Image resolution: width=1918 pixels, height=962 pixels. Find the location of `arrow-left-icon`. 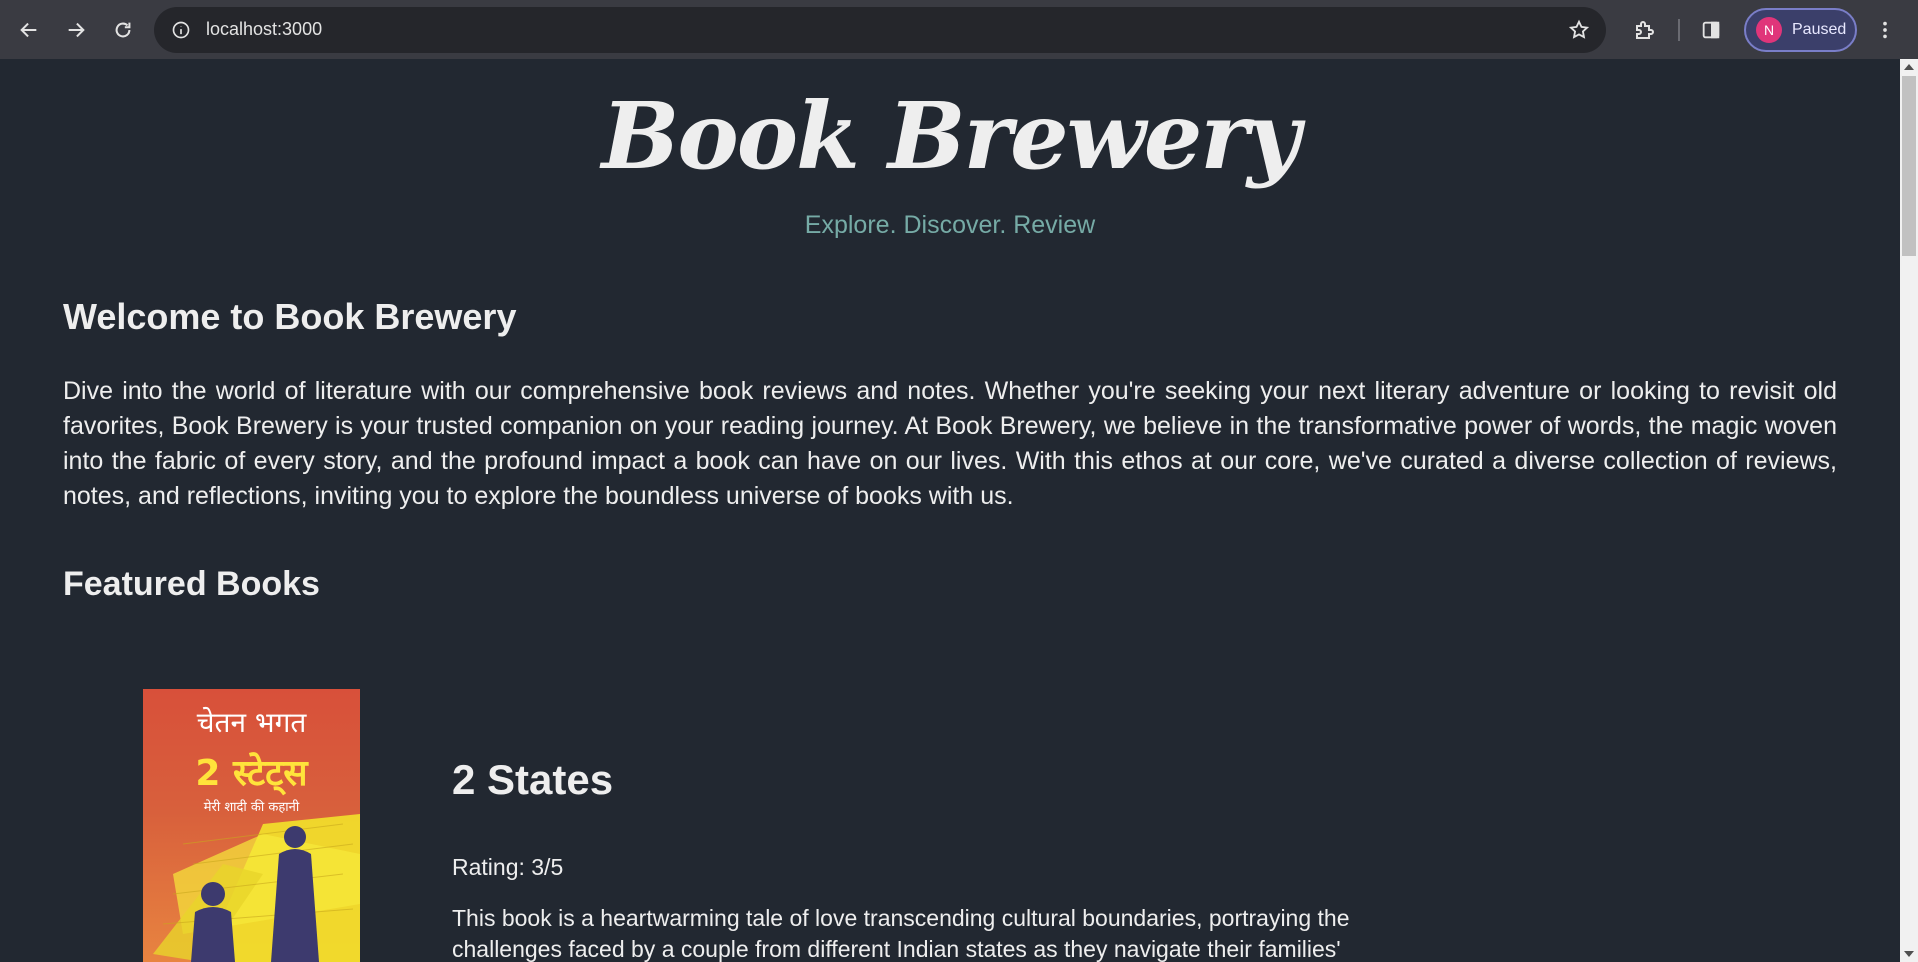

arrow-left-icon is located at coordinates (28, 29).